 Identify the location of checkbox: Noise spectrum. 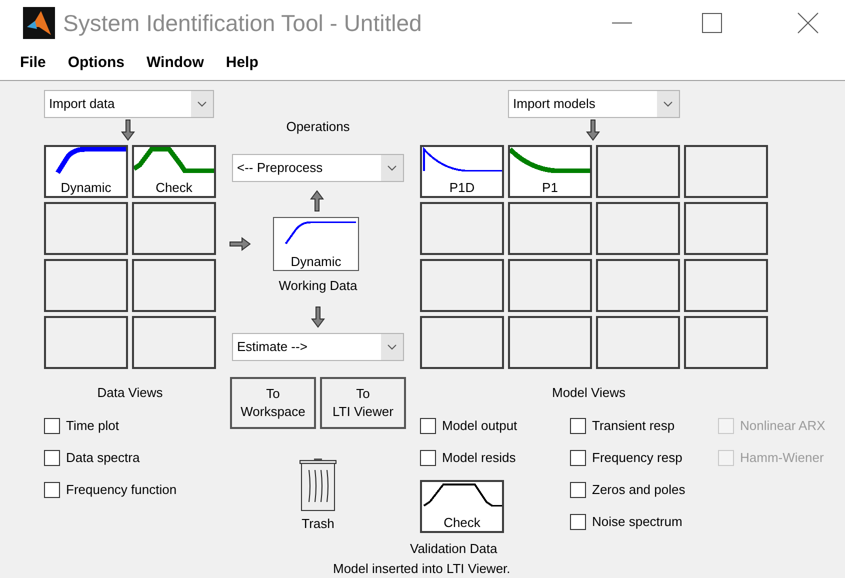
(644, 522).